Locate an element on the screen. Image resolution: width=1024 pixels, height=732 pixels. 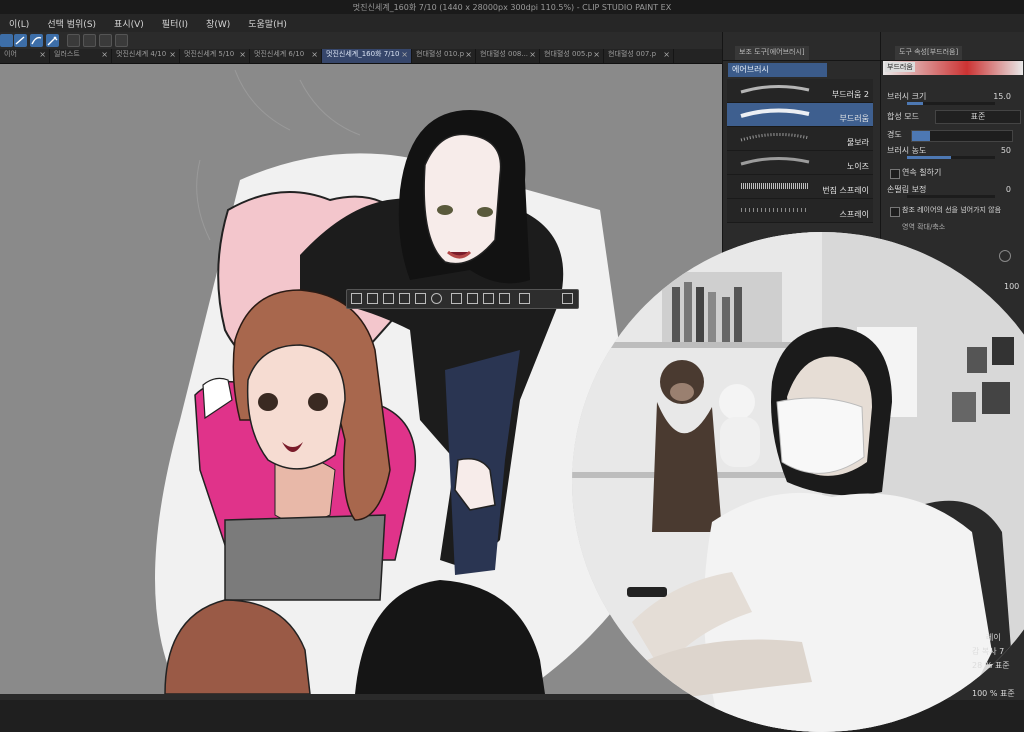
tab-doc: 현대혈성 010.p × is located at coordinates (444, 56).